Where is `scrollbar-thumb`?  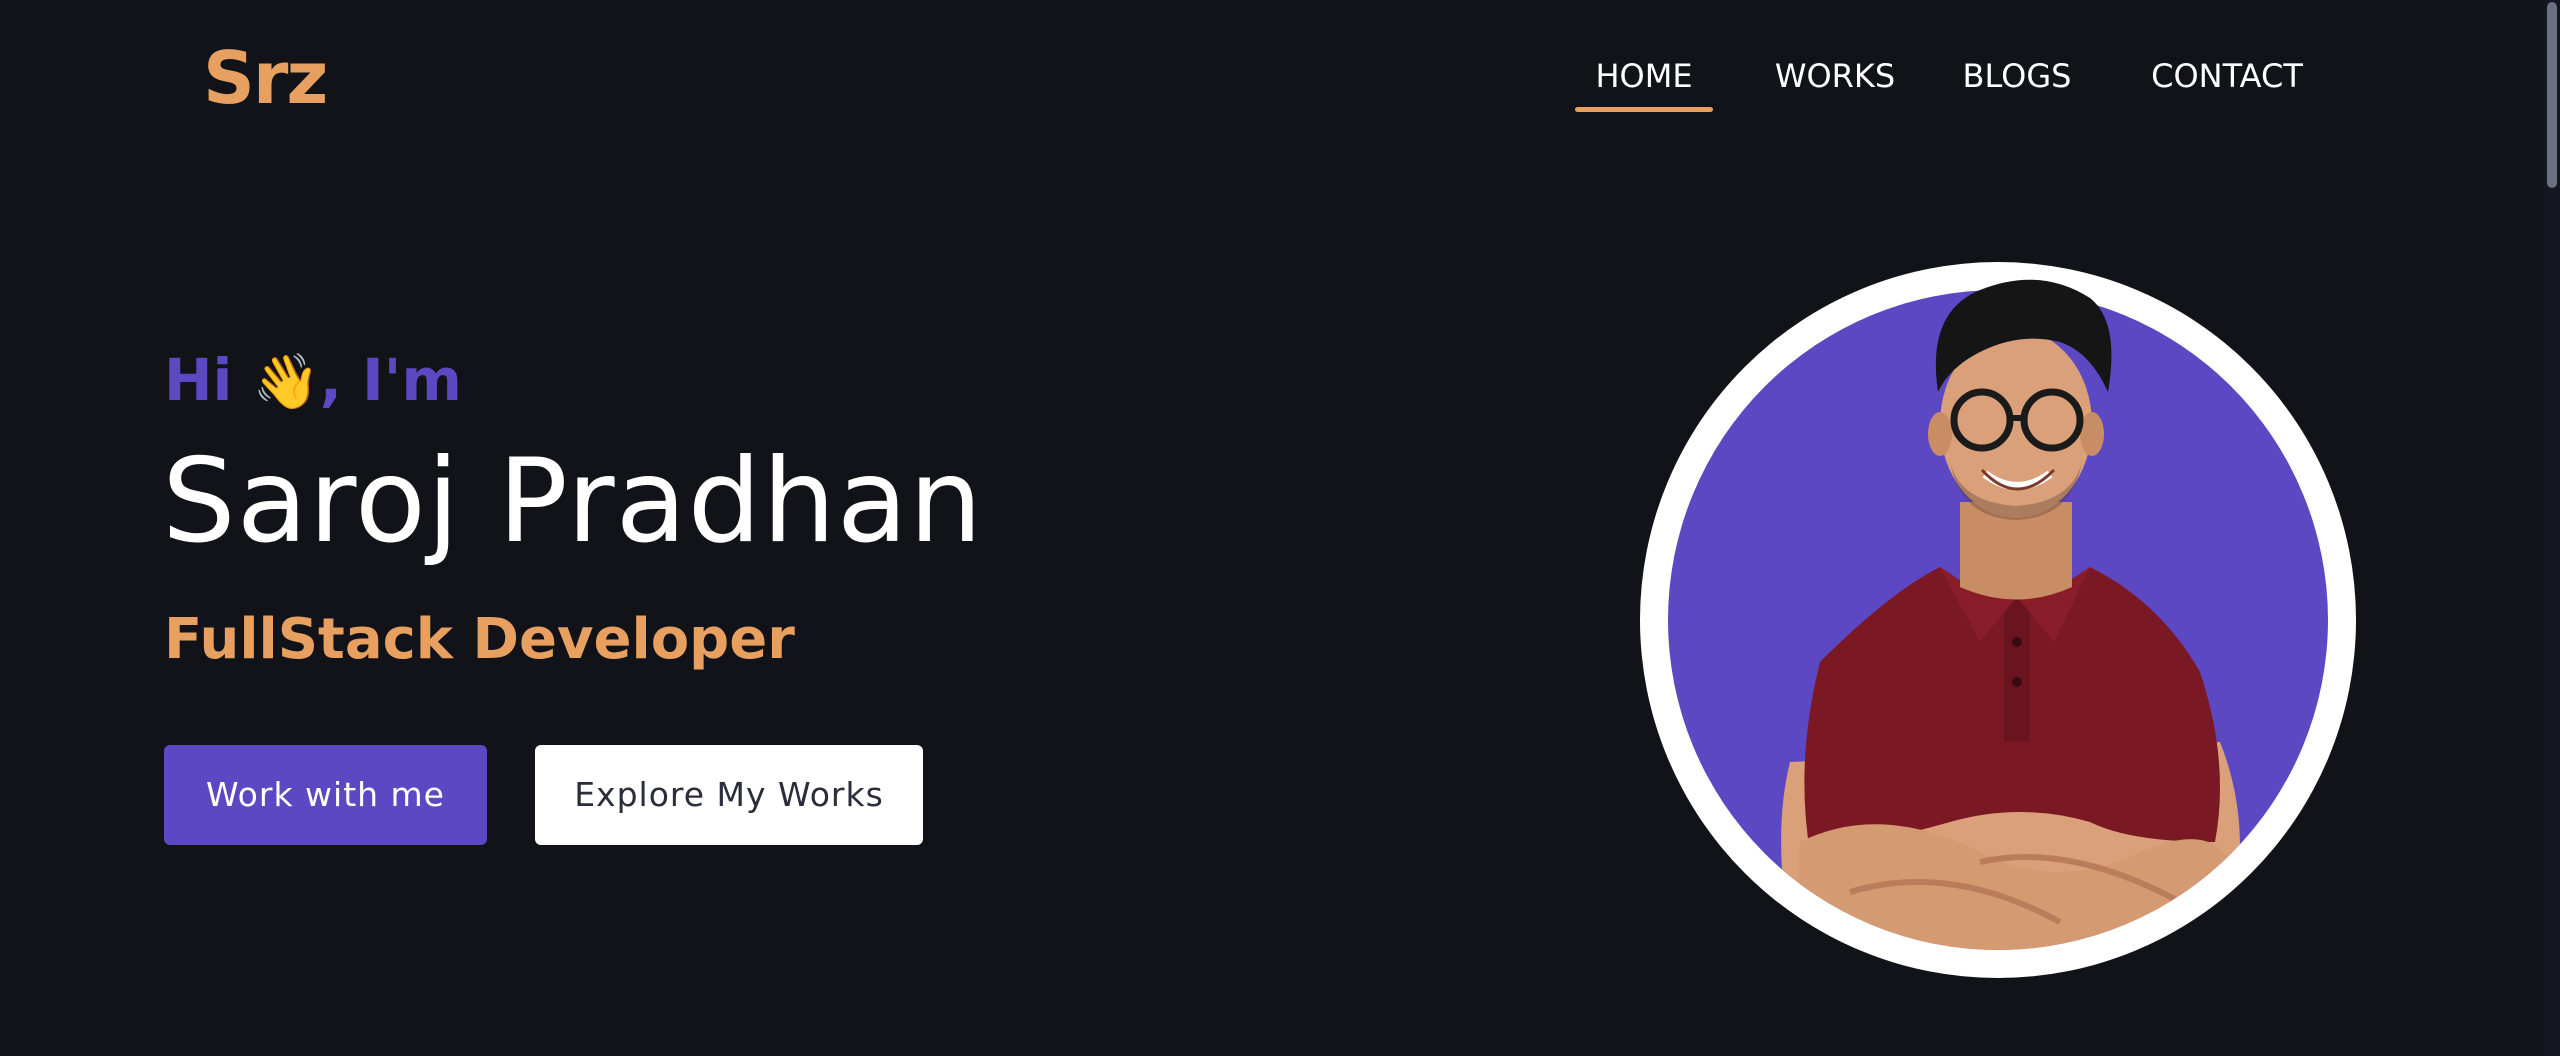 scrollbar-thumb is located at coordinates (2552, 95).